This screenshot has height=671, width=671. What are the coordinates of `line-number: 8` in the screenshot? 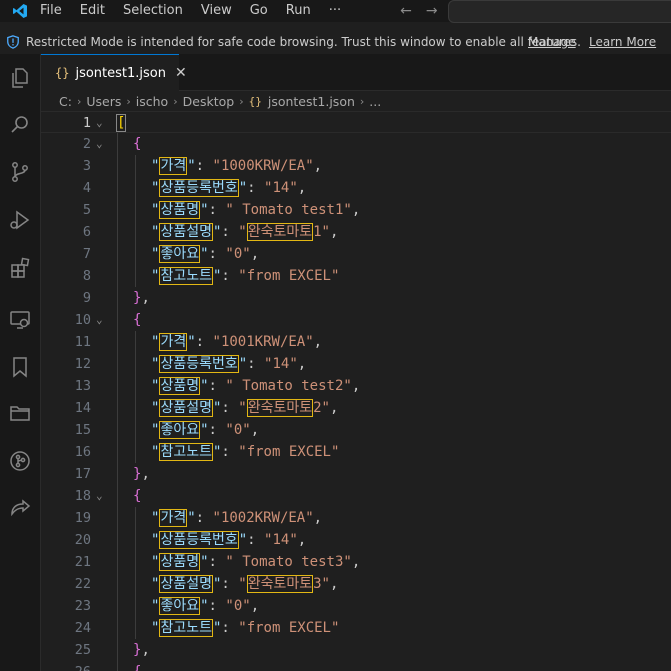 It's located at (86, 276).